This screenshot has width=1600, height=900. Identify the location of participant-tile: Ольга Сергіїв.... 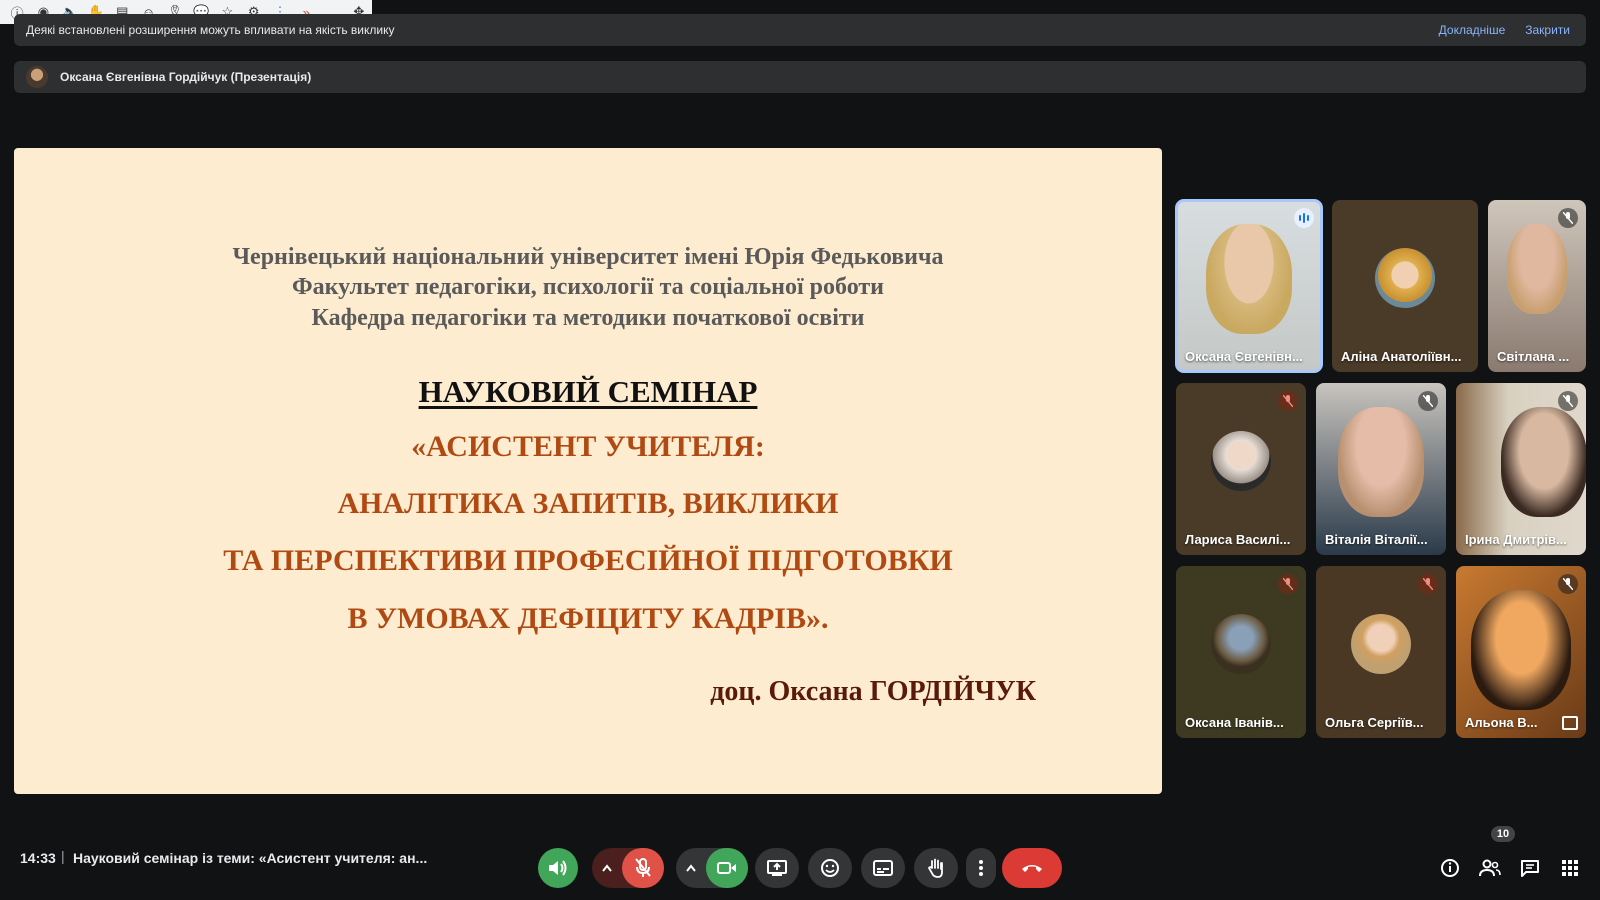
(1381, 652).